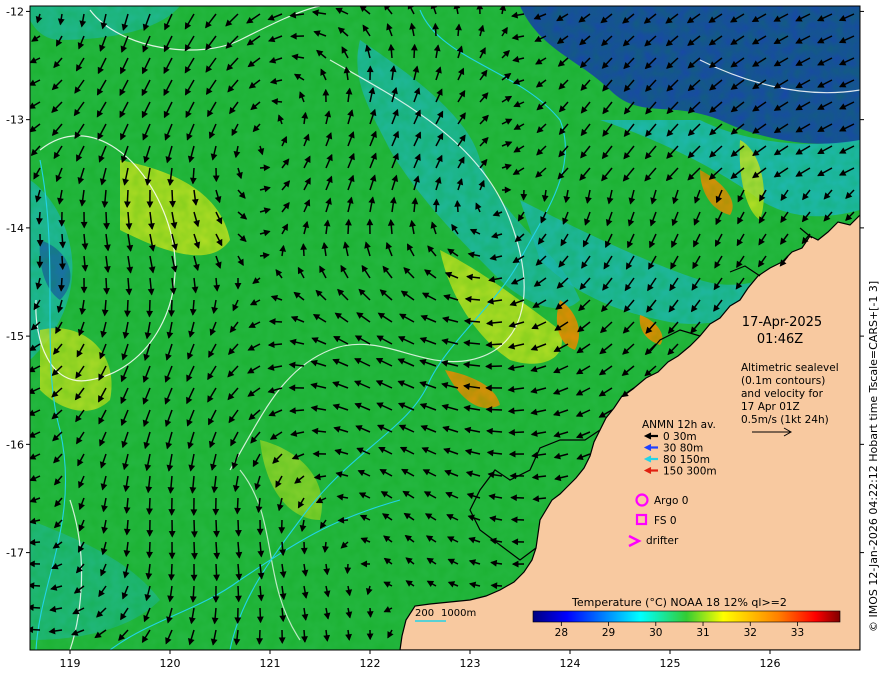 The height and width of the screenshot is (684, 880). I want to click on isobath-1000-label: 1000m, so click(458, 613).